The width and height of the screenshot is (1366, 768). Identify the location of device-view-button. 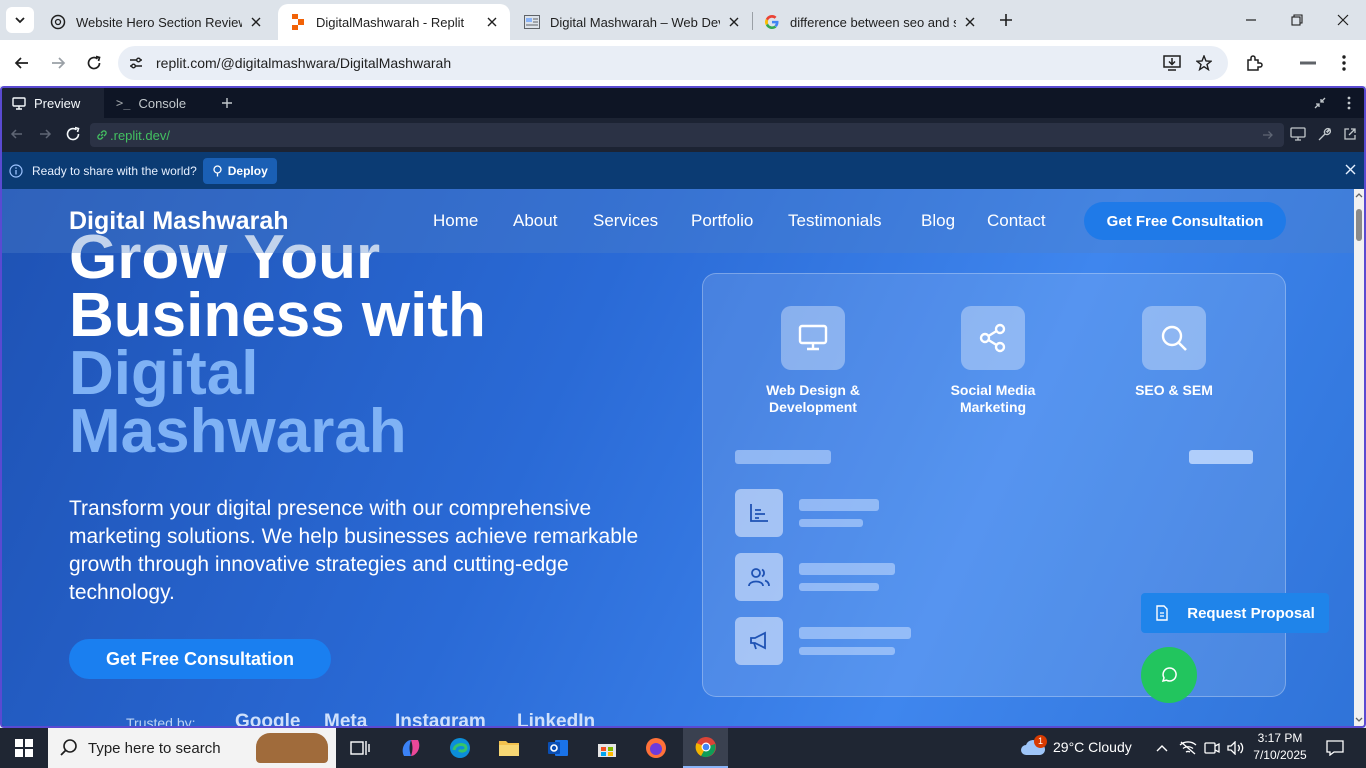
(1298, 136).